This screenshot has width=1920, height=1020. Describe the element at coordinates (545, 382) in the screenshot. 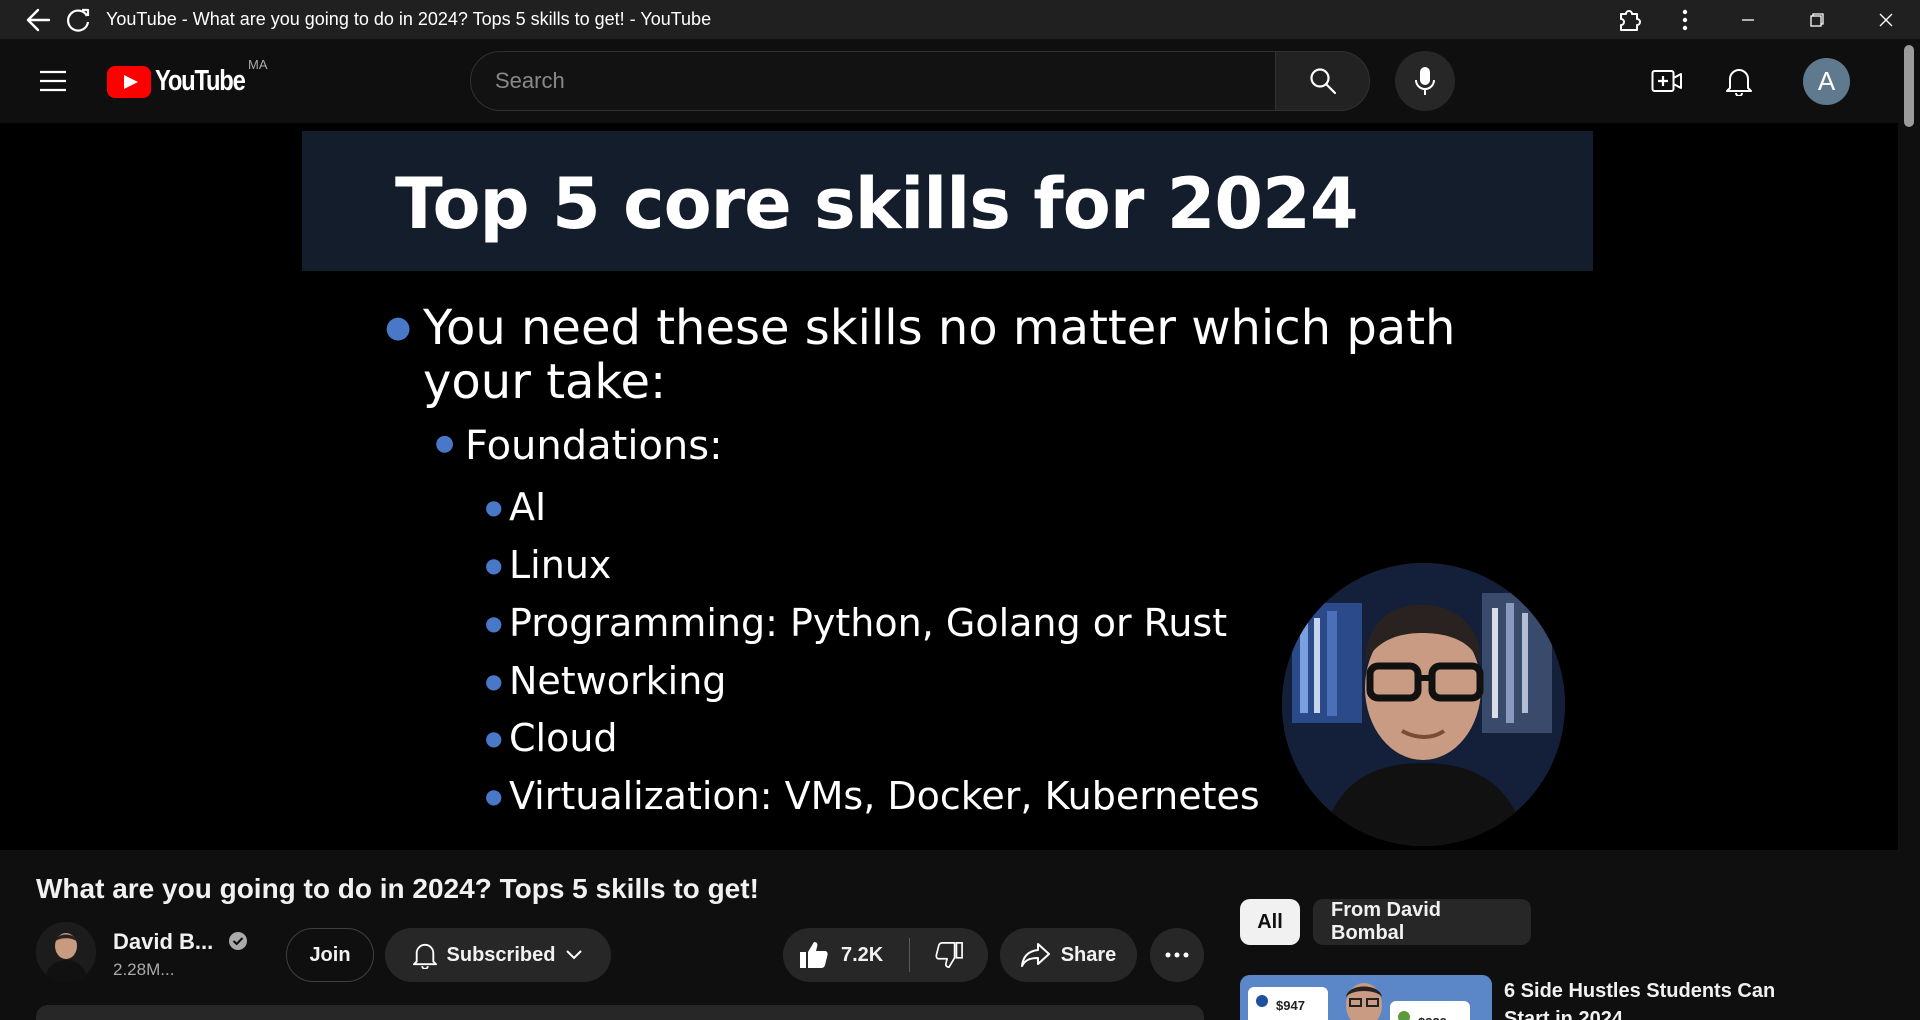

I see `slide-intro-line2: your take:` at that location.